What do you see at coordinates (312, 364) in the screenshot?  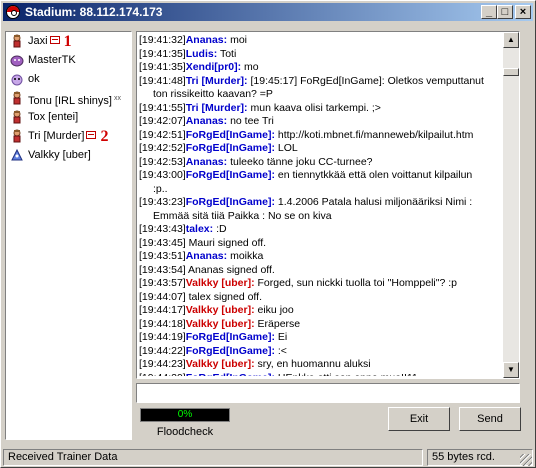 I see `chat-message: sry, en huomannu aluksi` at bounding box center [312, 364].